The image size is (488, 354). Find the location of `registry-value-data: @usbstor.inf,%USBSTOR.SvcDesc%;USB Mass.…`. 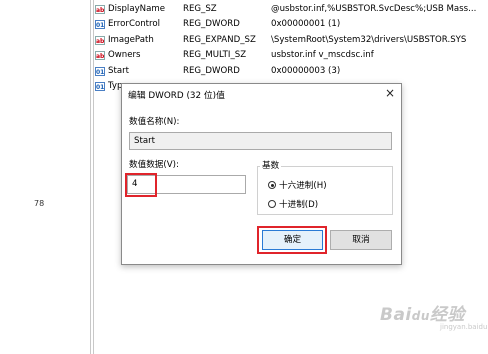

registry-value-data: @usbstor.inf,%USBSTOR.SvcDesc%;USB Mass.… is located at coordinates (374, 9).